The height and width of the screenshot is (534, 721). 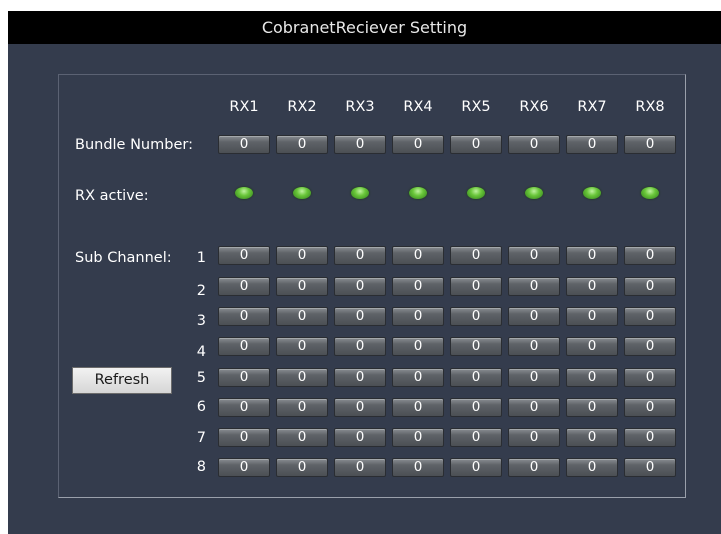 What do you see at coordinates (134, 145) in the screenshot?
I see `bundle-number-label: Bundle Number:` at bounding box center [134, 145].